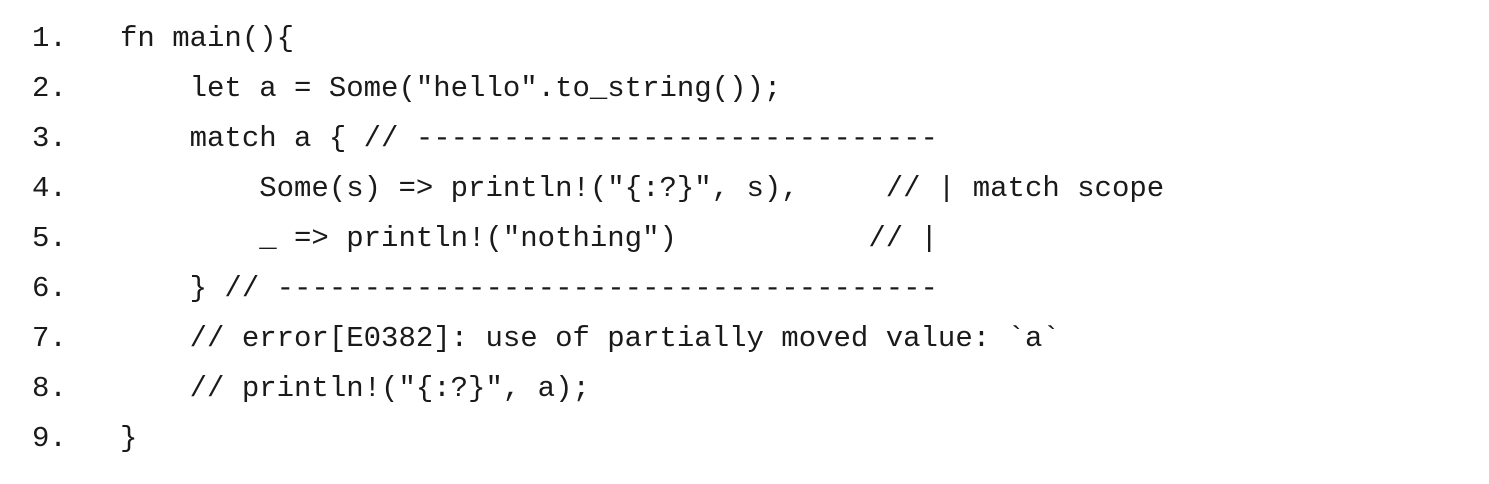 Image resolution: width=1489 pixels, height=484 pixels. What do you see at coordinates (49, 238) in the screenshot?
I see `line-number: 5.` at bounding box center [49, 238].